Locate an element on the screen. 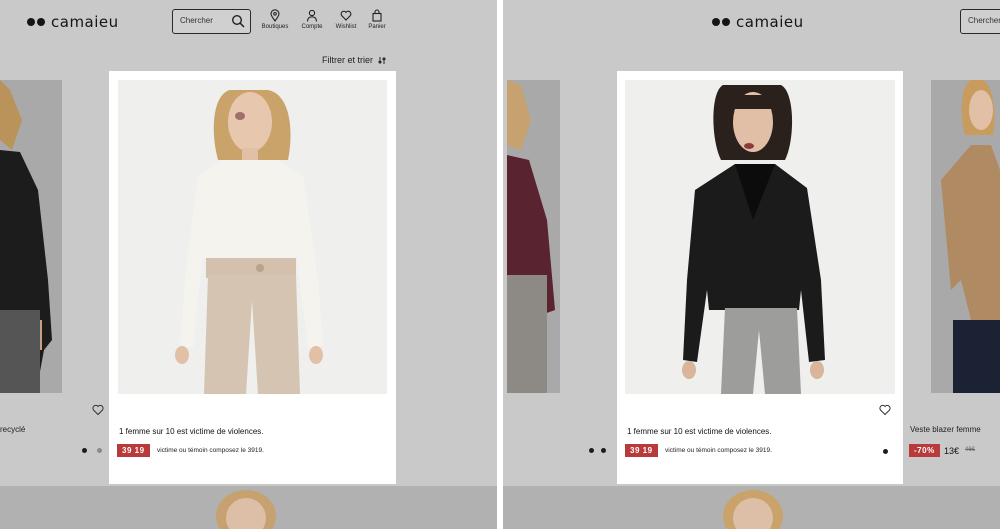 The width and height of the screenshot is (1000, 529). user-icon is located at coordinates (312, 15).